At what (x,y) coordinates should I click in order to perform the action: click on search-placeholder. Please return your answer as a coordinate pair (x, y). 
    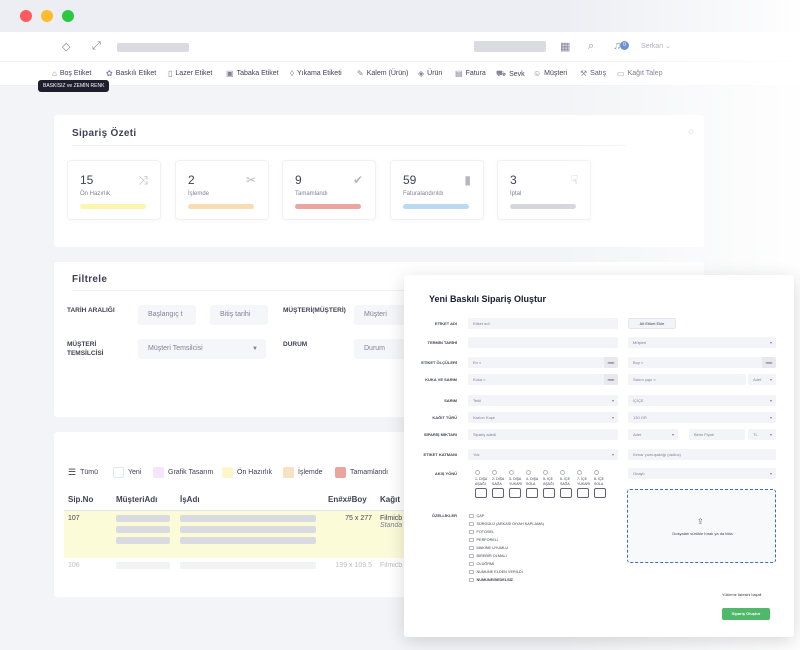
    Looking at the image, I should click on (510, 46).